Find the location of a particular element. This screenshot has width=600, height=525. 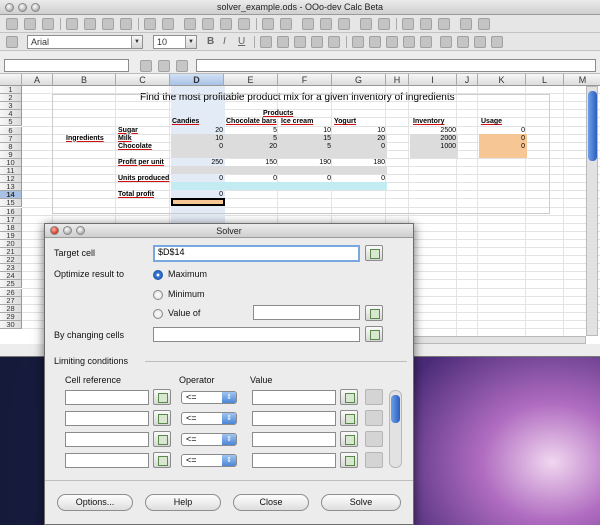

horizontal-scrollbar is located at coordinates (499, 340).